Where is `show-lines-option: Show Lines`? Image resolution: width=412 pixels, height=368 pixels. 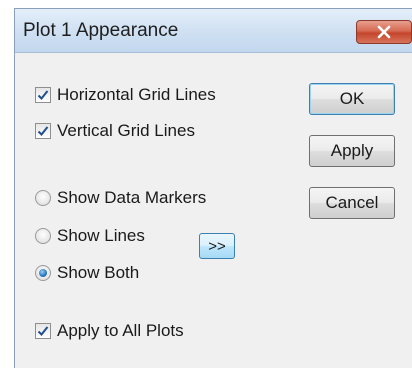
show-lines-option: Show Lines is located at coordinates (90, 236).